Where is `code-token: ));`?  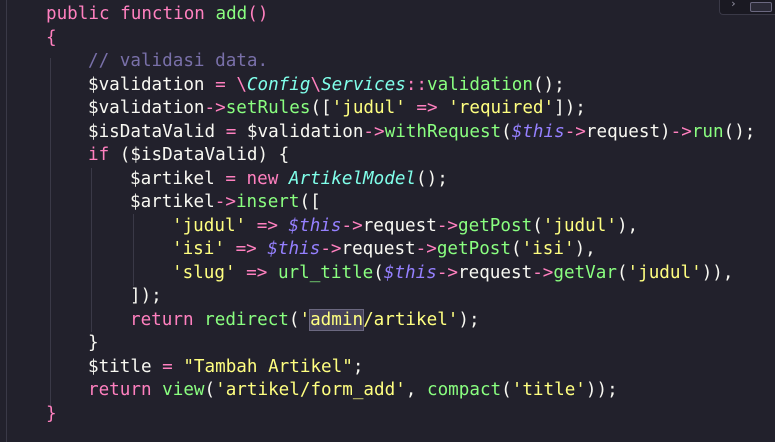 code-token: )); is located at coordinates (601, 390).